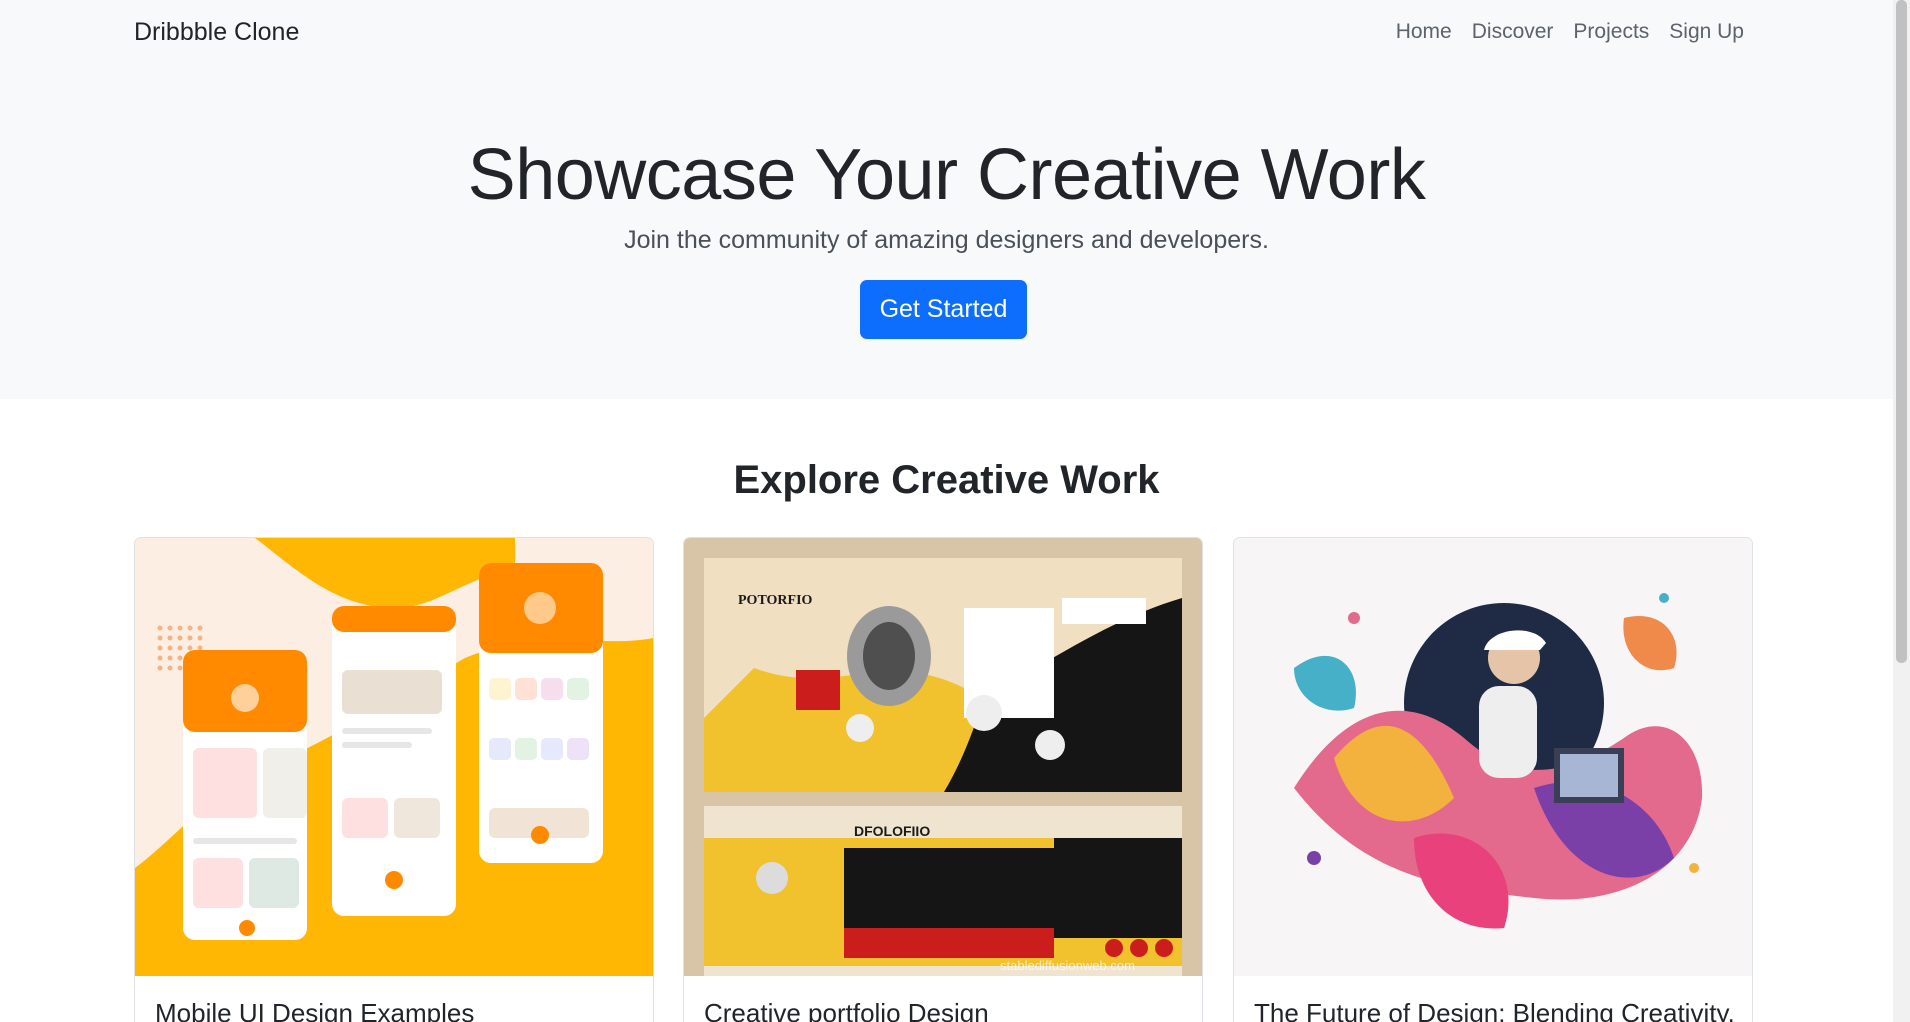 Image resolution: width=1910 pixels, height=1022 pixels. Describe the element at coordinates (315, 1010) in the screenshot. I see `card-title: Mobile UI Design Examples` at that location.